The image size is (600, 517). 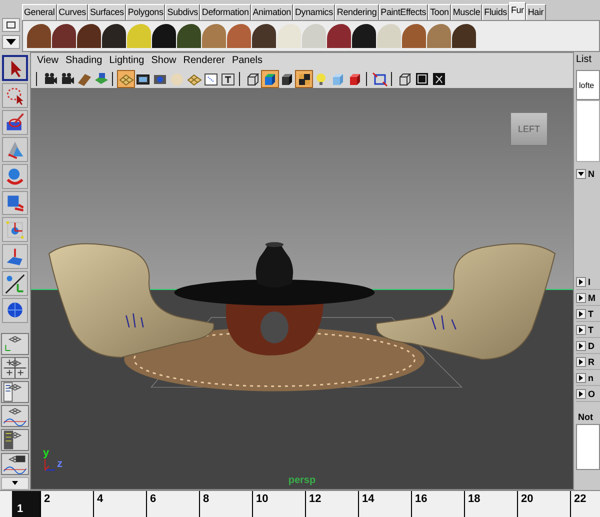 I want to click on list-menu: List, so click(x=587, y=60).